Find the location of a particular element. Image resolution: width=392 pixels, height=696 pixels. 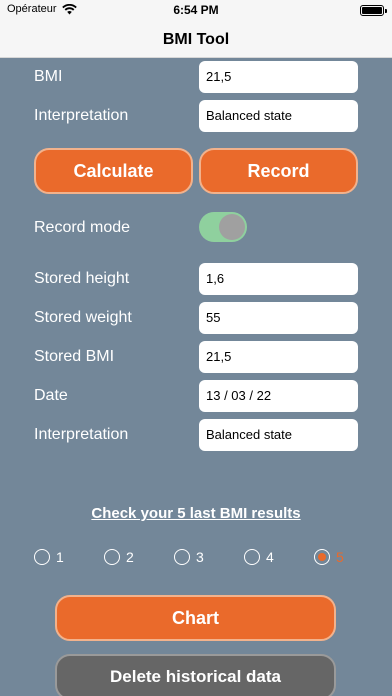

bmi-field: 21,5 is located at coordinates (278, 77).